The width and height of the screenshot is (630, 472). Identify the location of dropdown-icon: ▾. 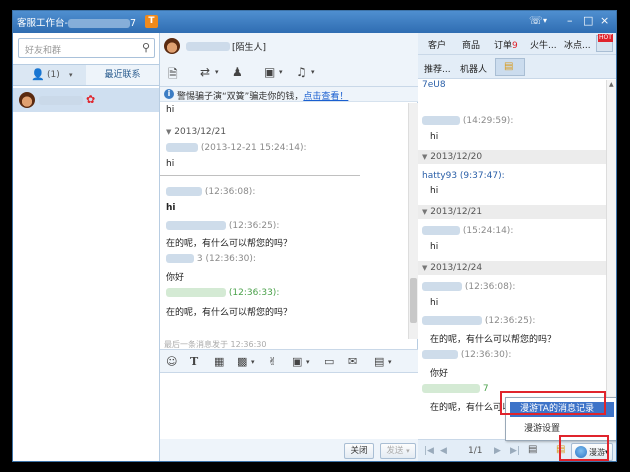
(545, 21).